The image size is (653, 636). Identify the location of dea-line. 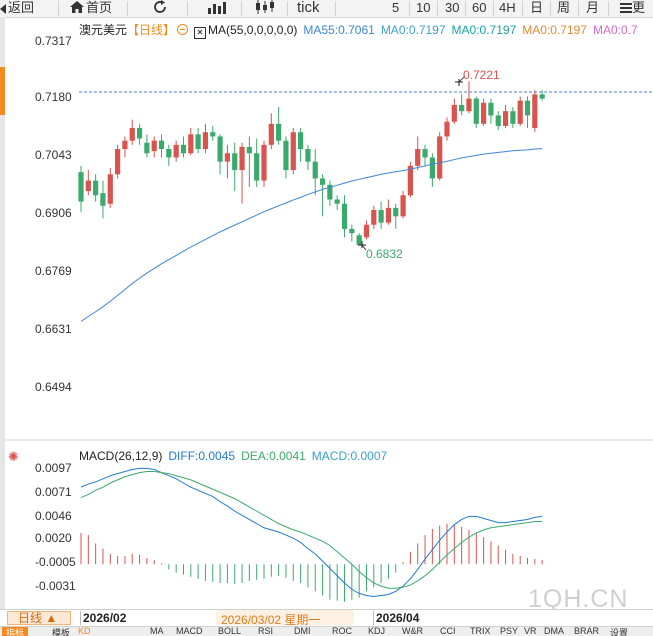
(311, 530).